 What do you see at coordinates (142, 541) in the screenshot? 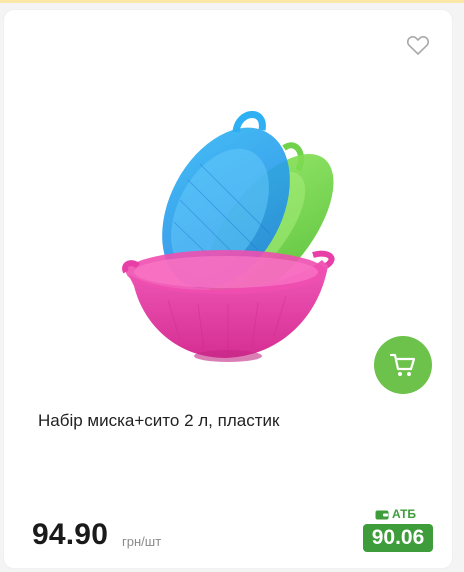
I see `price-unit: грн/шт` at bounding box center [142, 541].